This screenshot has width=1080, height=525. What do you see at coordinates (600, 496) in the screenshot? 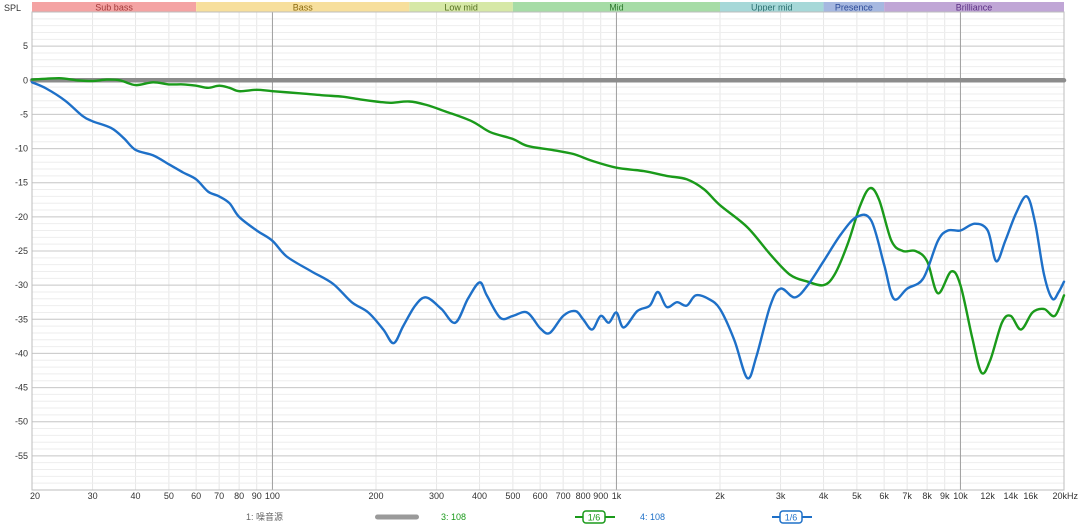
I see `x-tick-label: 900` at bounding box center [600, 496].